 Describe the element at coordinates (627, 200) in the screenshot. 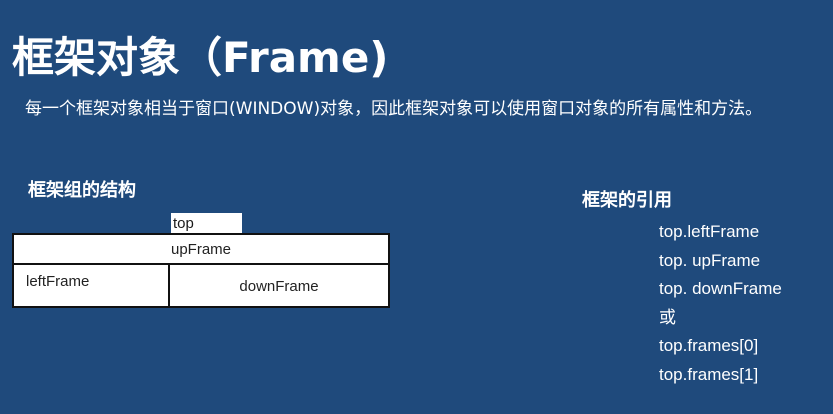

I see `reference-heading: 框架的引用` at that location.